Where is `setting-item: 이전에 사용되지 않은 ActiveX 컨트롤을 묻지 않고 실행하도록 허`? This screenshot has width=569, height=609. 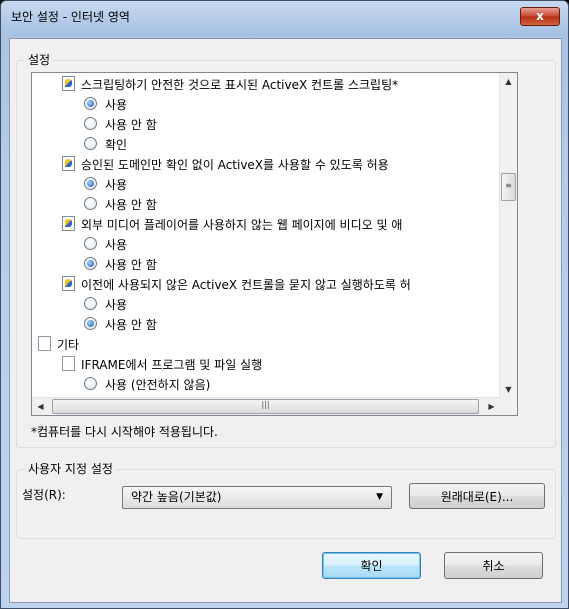 setting-item: 이전에 사용되지 않은 ActiveX 컨트롤을 묻지 않고 실행하도록 허 is located at coordinates (236, 285).